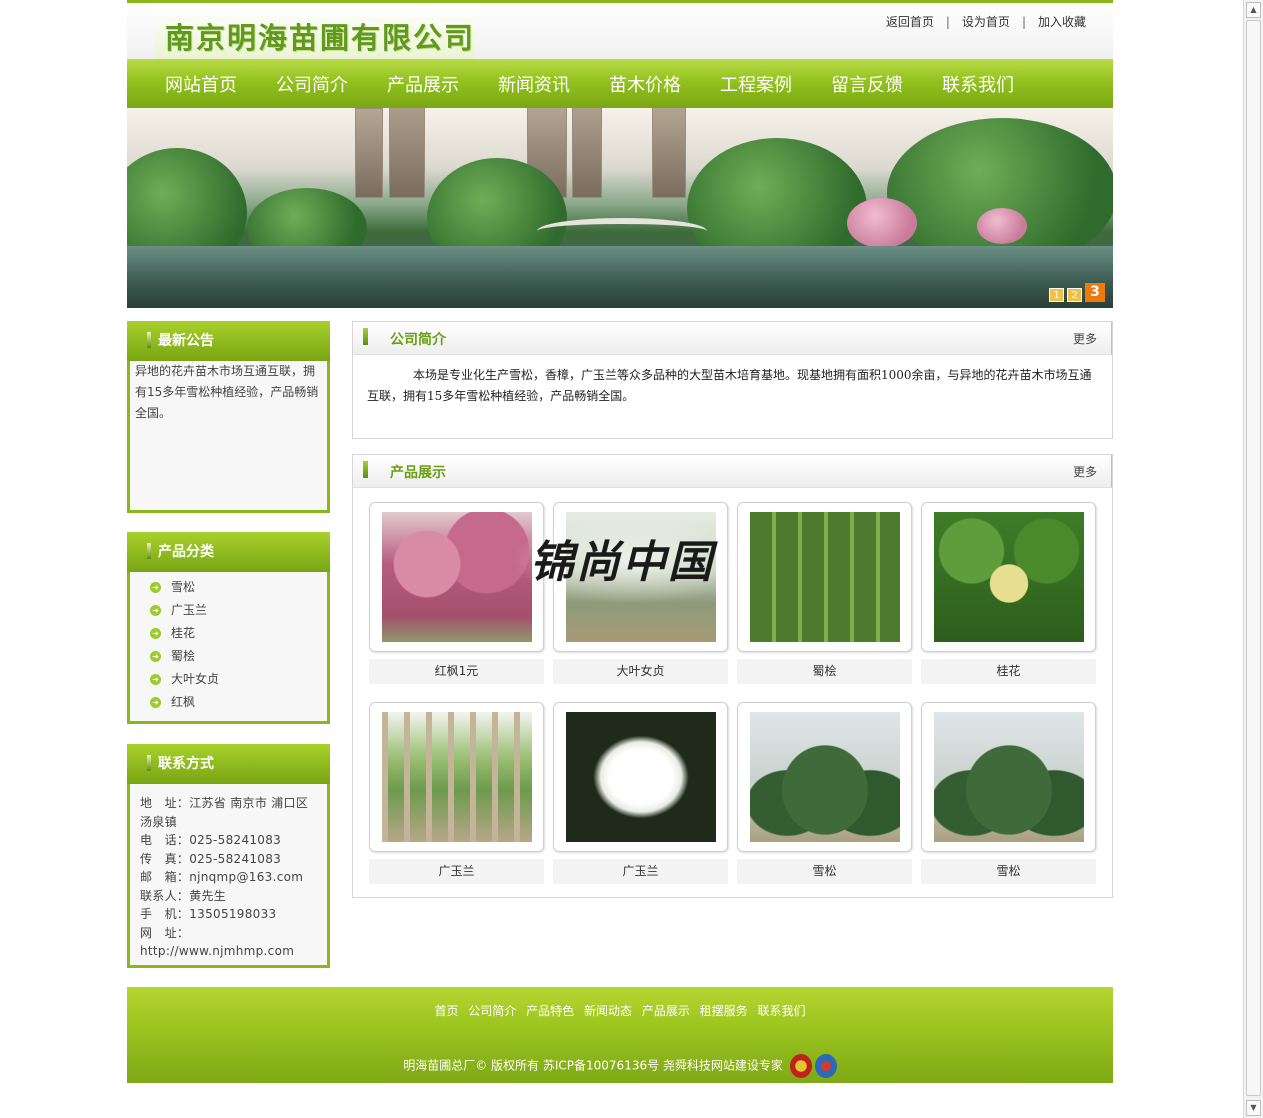 Image resolution: width=1263 pixels, height=1118 pixels. Describe the element at coordinates (1056, 295) in the screenshot. I see `banner-page-1: 1` at that location.